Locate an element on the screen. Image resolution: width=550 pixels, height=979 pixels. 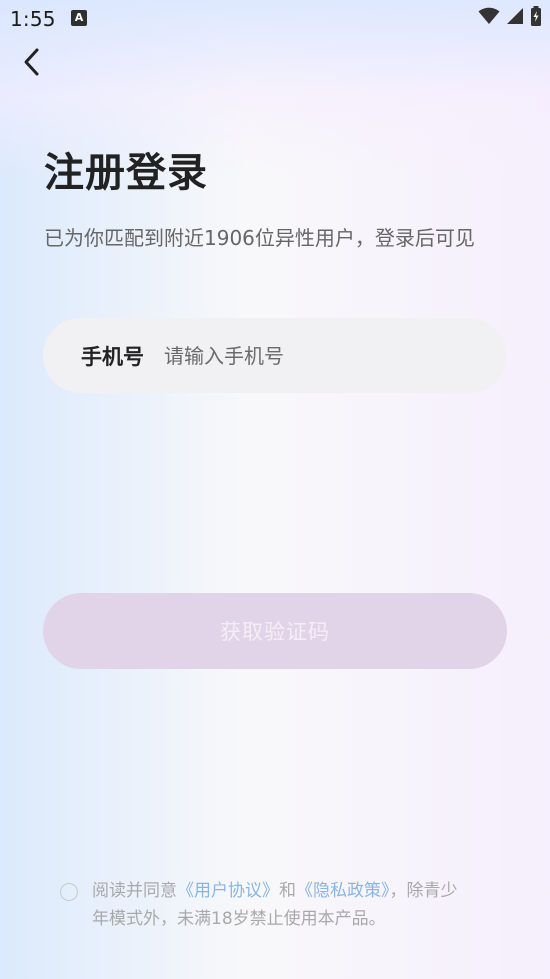
status-time: 1:55 is located at coordinates (33, 19).